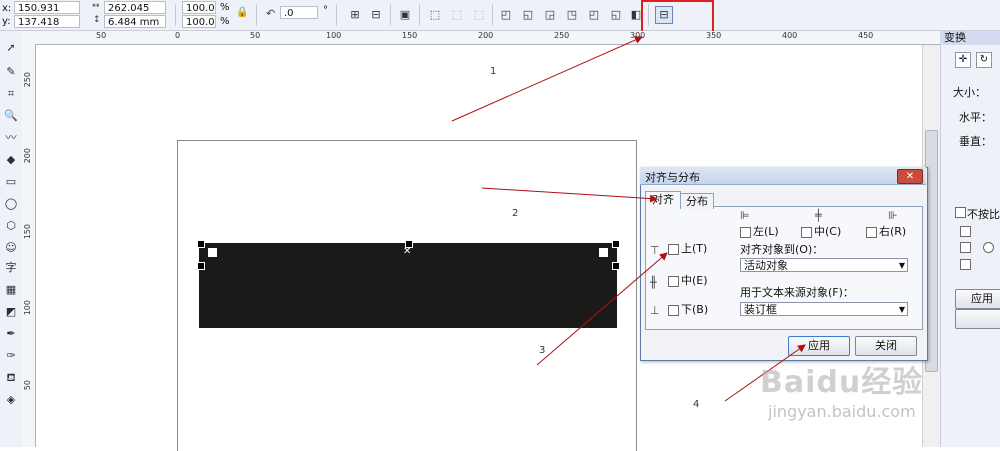 This screenshot has width=1000, height=451. I want to click on annotation-label-2: 2, so click(515, 213).